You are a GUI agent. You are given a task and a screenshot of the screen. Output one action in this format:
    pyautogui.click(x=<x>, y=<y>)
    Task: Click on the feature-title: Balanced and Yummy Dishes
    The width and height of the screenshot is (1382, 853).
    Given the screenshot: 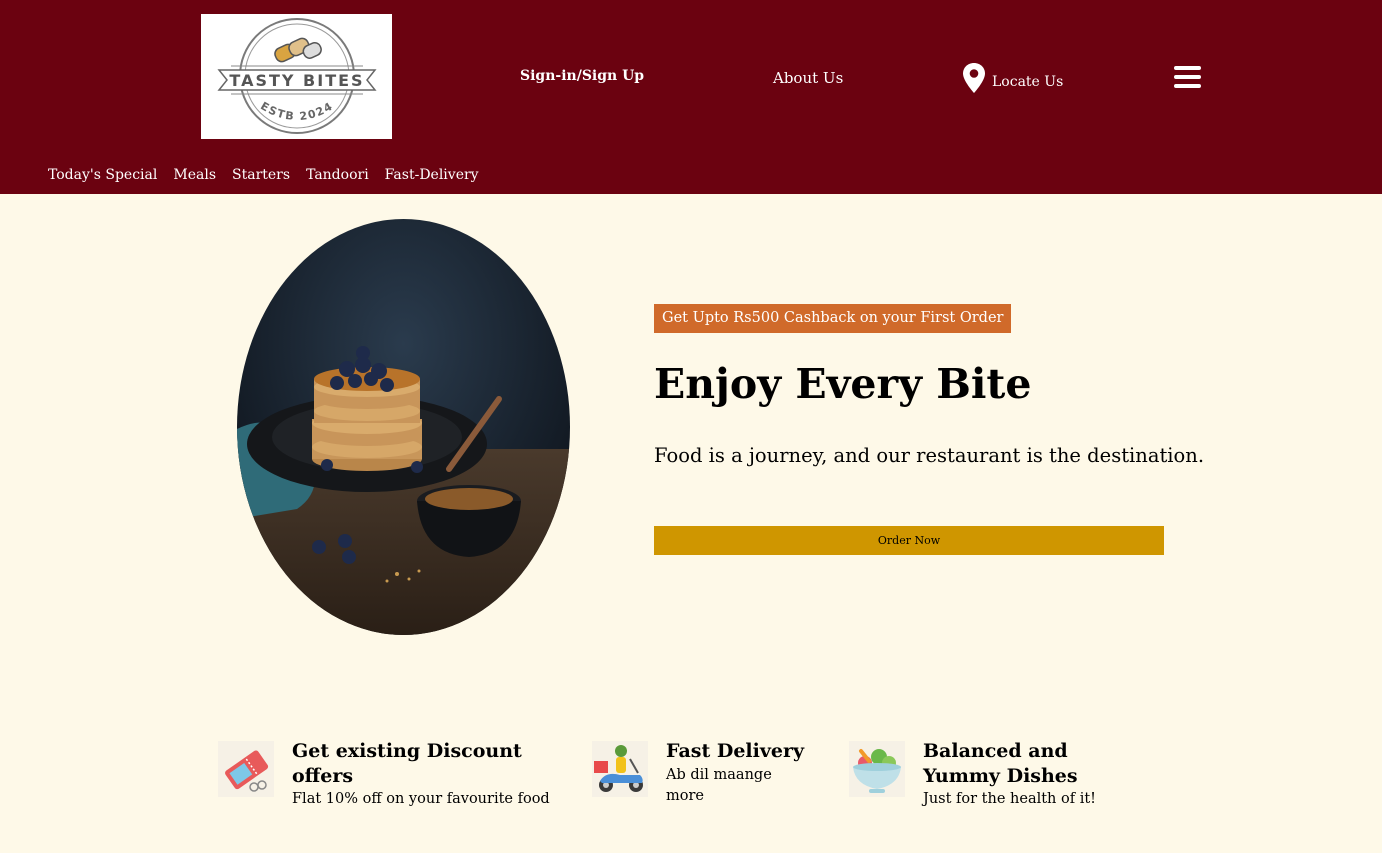 What is the action you would take?
    pyautogui.click(x=1000, y=763)
    